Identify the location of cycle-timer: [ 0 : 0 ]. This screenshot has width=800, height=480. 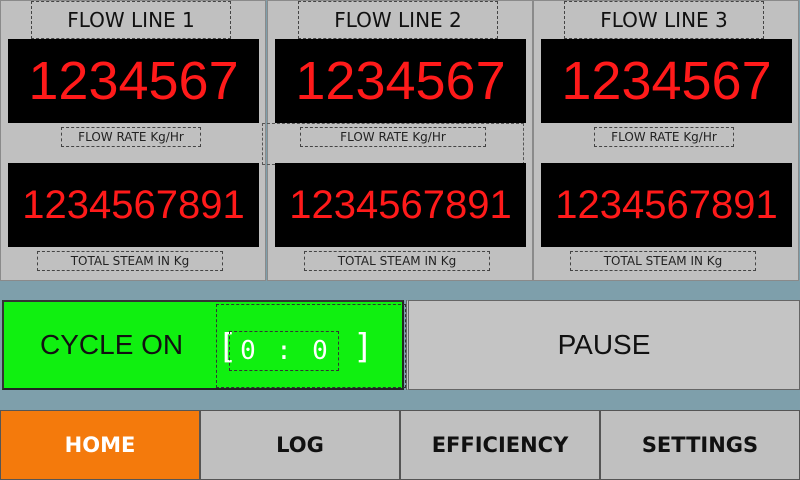
(311, 346).